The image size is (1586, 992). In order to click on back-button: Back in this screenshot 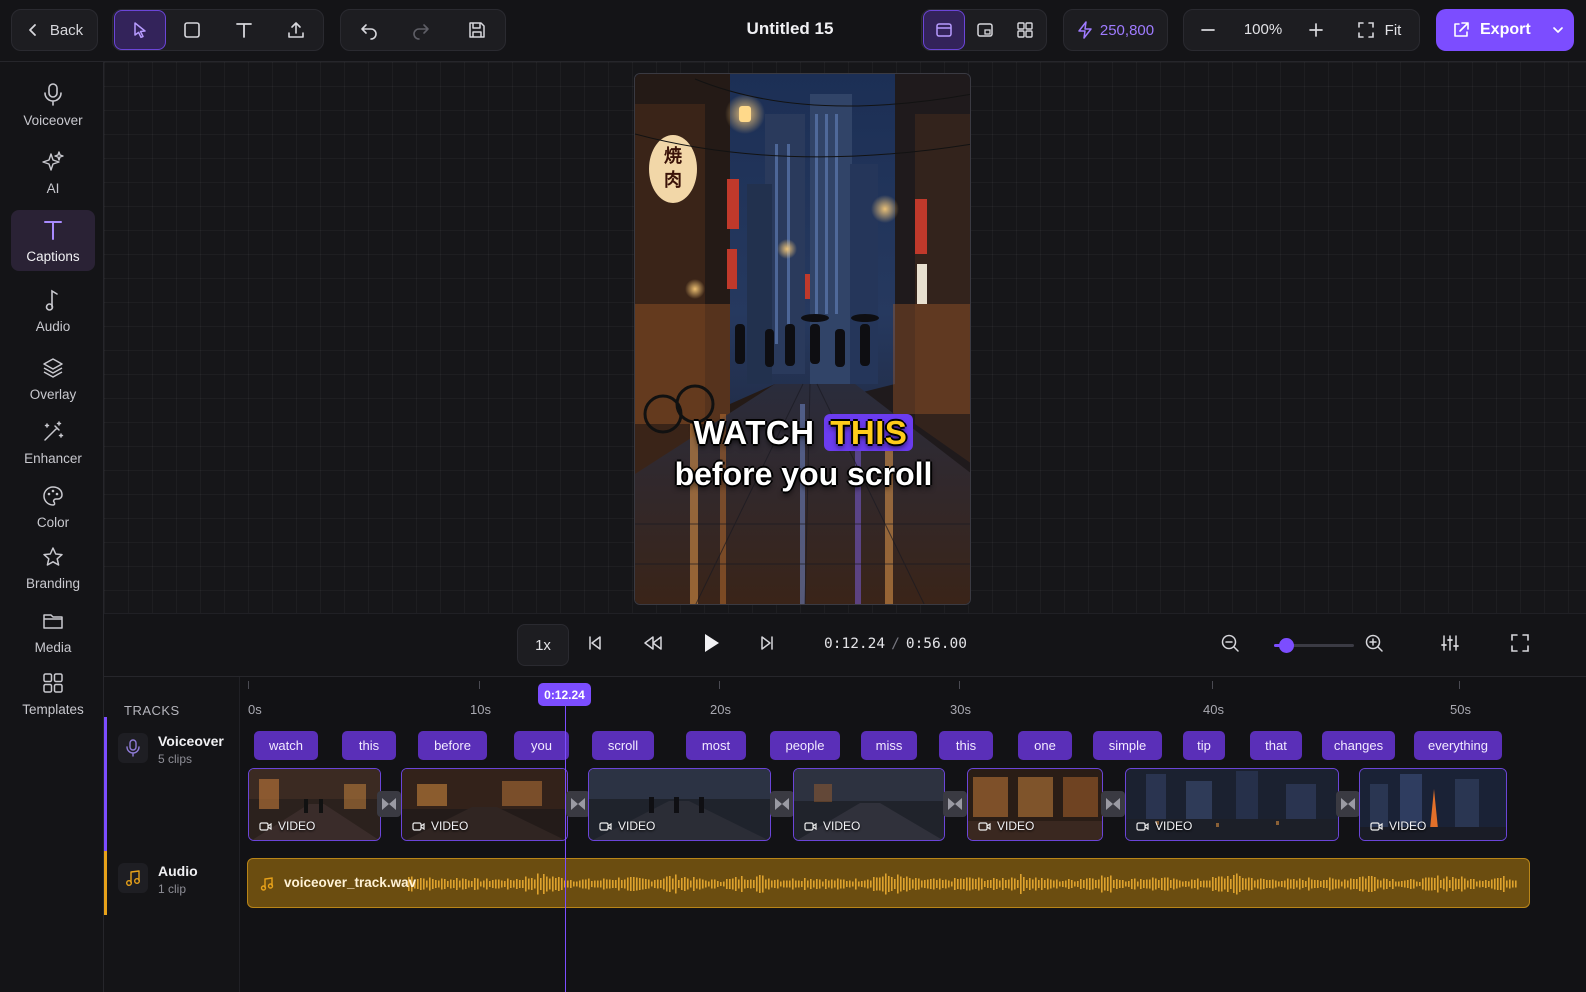, I will do `click(54, 30)`.